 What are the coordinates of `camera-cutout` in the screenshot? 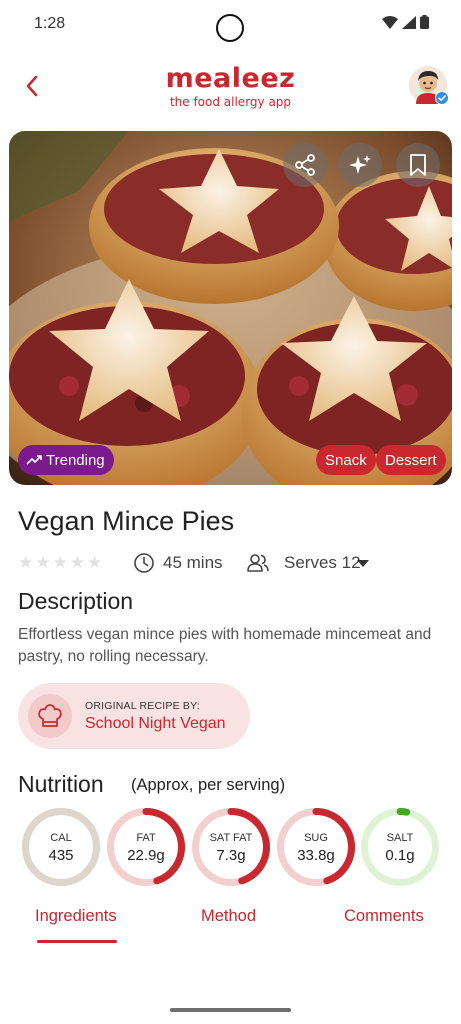 It's located at (230, 28).